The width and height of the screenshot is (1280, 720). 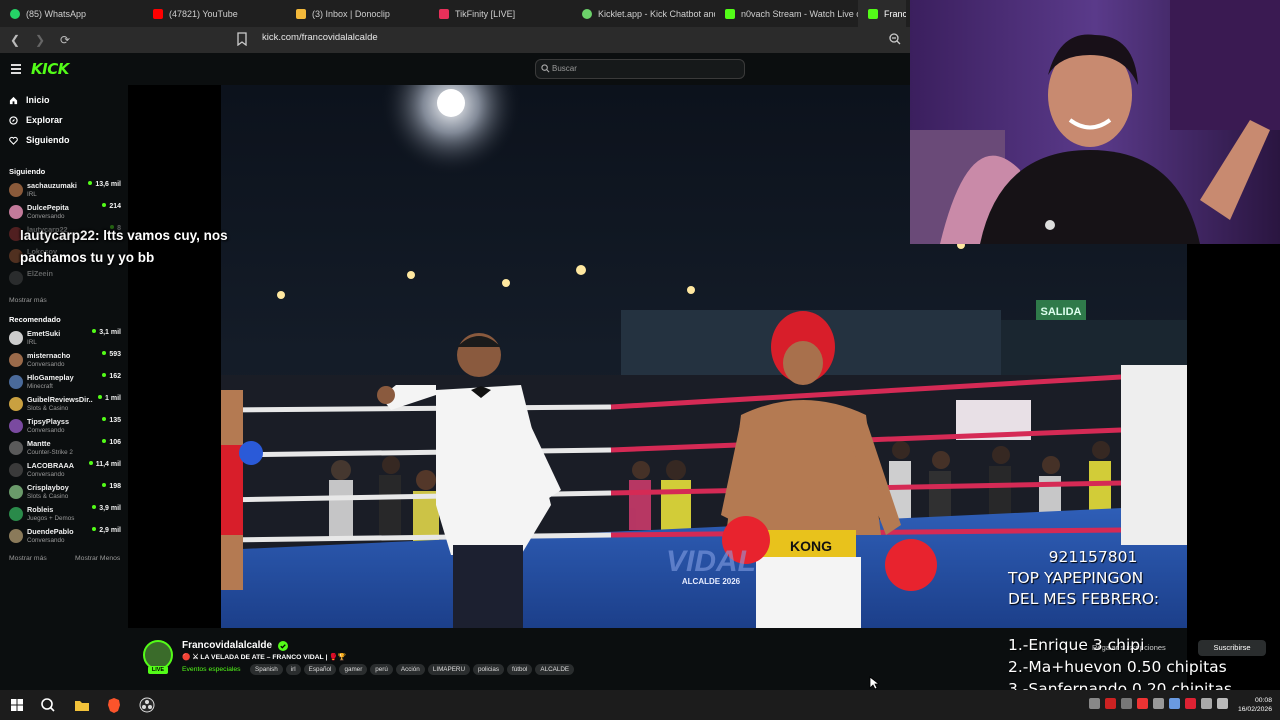 What do you see at coordinates (1094, 703) in the screenshot?
I see `tray-discord-icon` at bounding box center [1094, 703].